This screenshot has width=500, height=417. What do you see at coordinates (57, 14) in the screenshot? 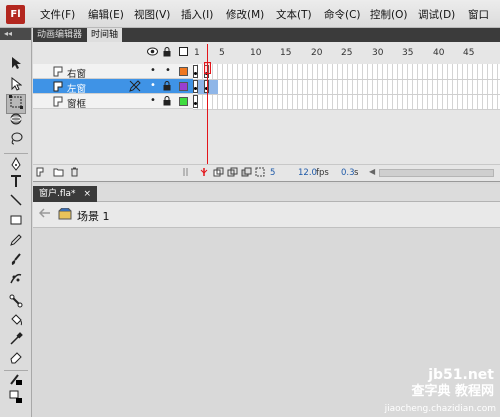
I see `menu-file: 文件(F)` at bounding box center [57, 14].